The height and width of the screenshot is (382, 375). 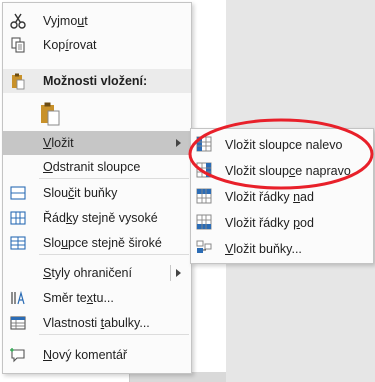 I want to click on insert-row-below-icon, so click(x=204, y=222).